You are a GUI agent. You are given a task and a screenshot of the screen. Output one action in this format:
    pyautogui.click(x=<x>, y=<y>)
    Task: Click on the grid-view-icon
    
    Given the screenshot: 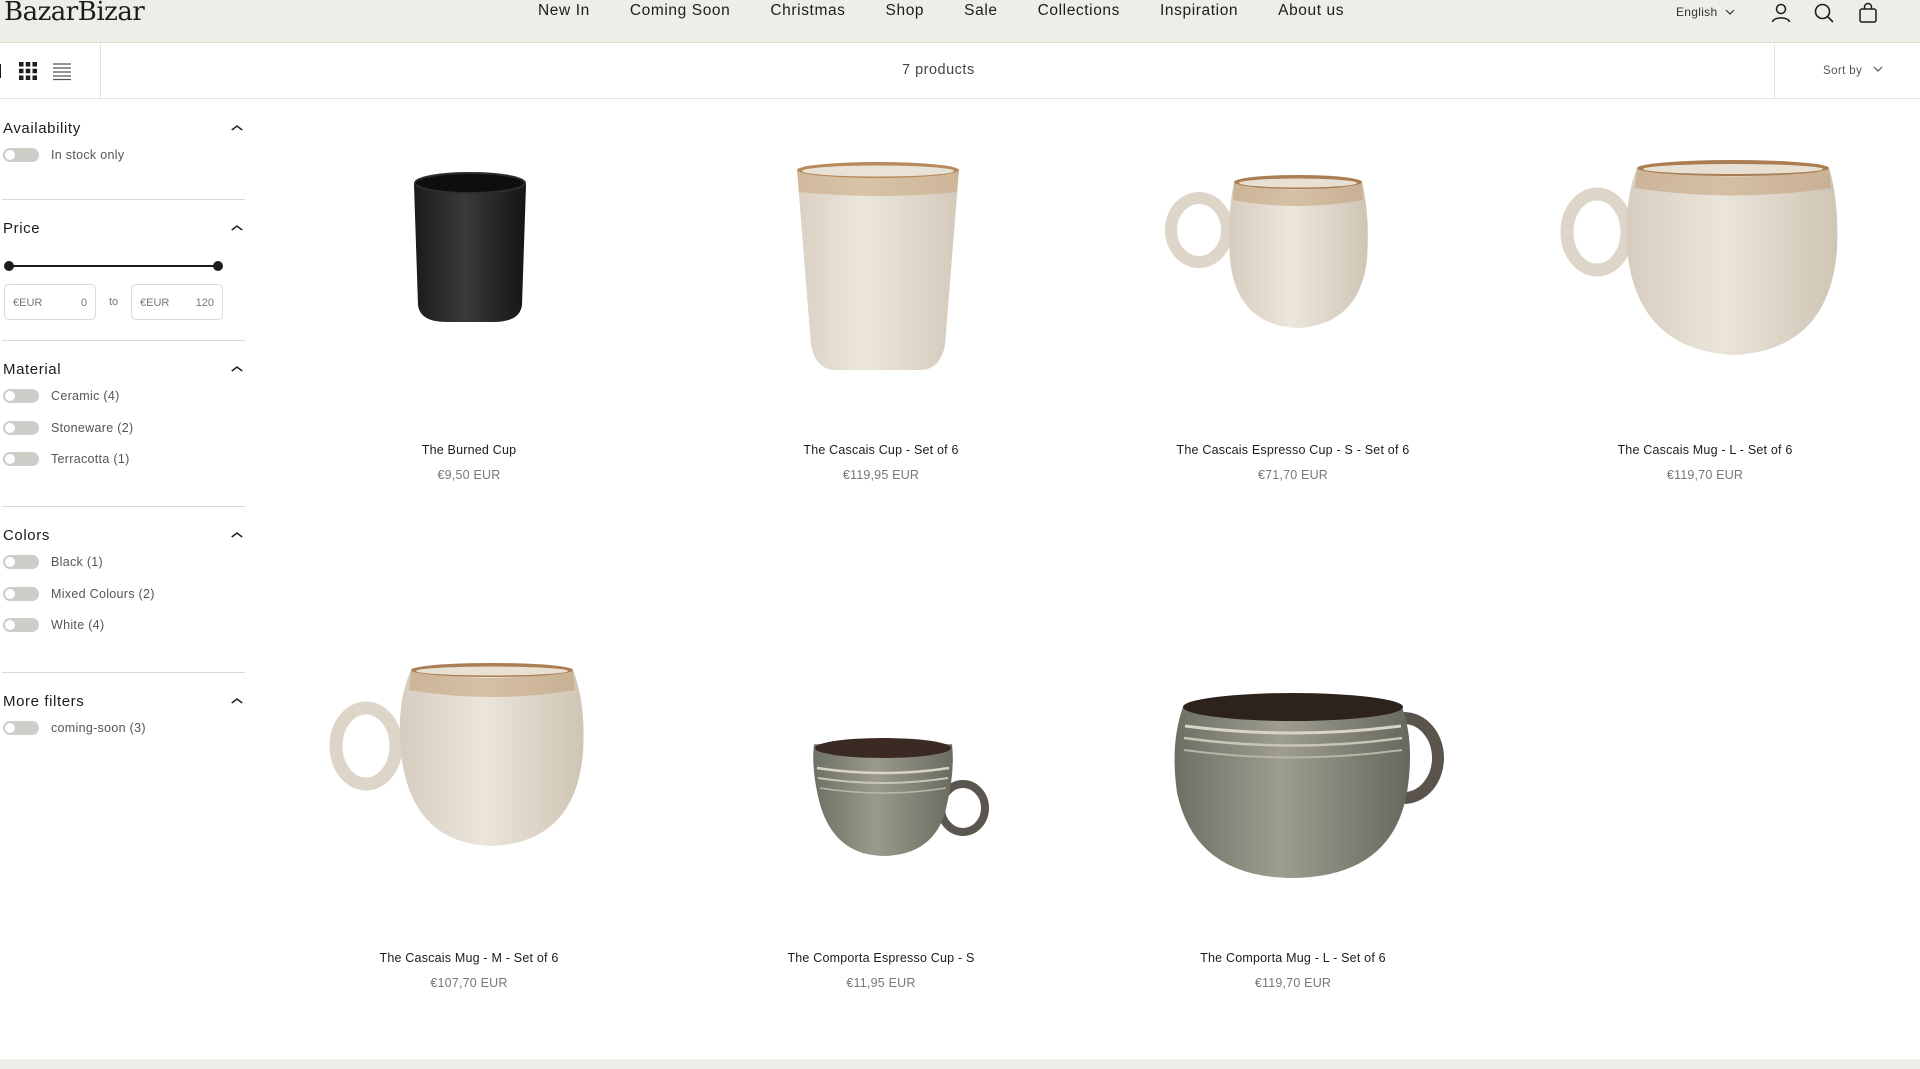 What is the action you would take?
    pyautogui.click(x=28, y=71)
    